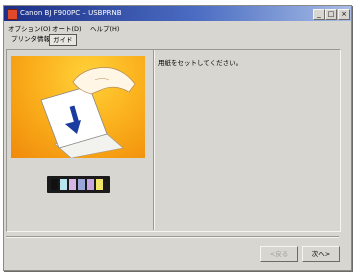 Image resolution: width=360 pixels, height=279 pixels. What do you see at coordinates (63, 184) in the screenshot?
I see `ink-tank-photo-cyan` at bounding box center [63, 184].